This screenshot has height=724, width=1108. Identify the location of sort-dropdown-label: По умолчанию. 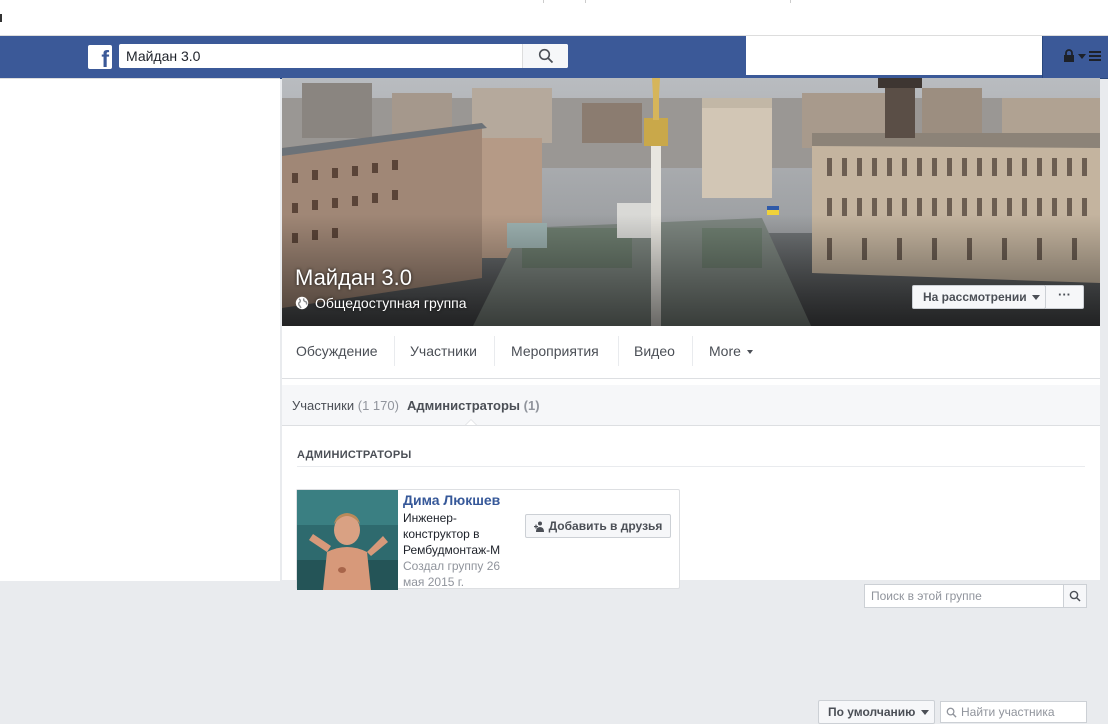
(872, 712).